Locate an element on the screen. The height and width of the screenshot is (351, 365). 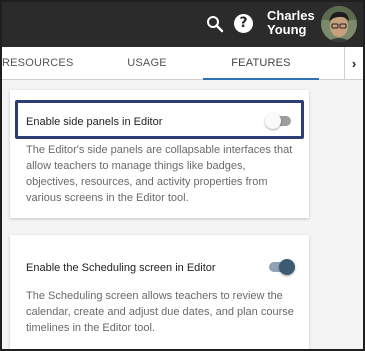
help-icon: ? is located at coordinates (243, 23).